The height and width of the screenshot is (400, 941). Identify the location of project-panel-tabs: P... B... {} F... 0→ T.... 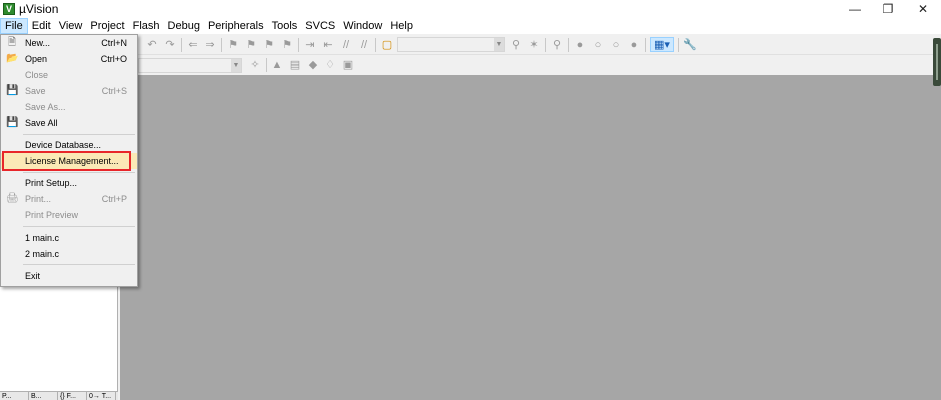
(59, 395).